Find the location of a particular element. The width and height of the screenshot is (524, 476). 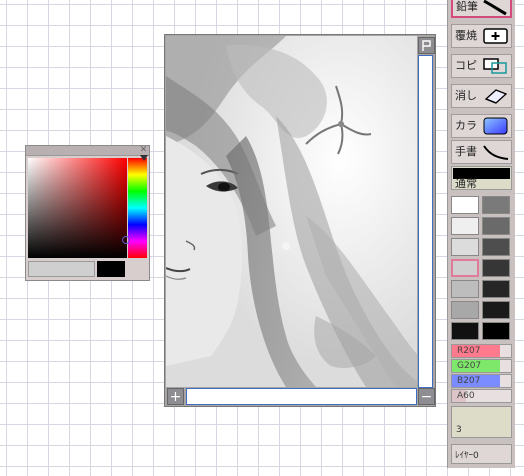

blue-slider: B207 is located at coordinates (481, 381).